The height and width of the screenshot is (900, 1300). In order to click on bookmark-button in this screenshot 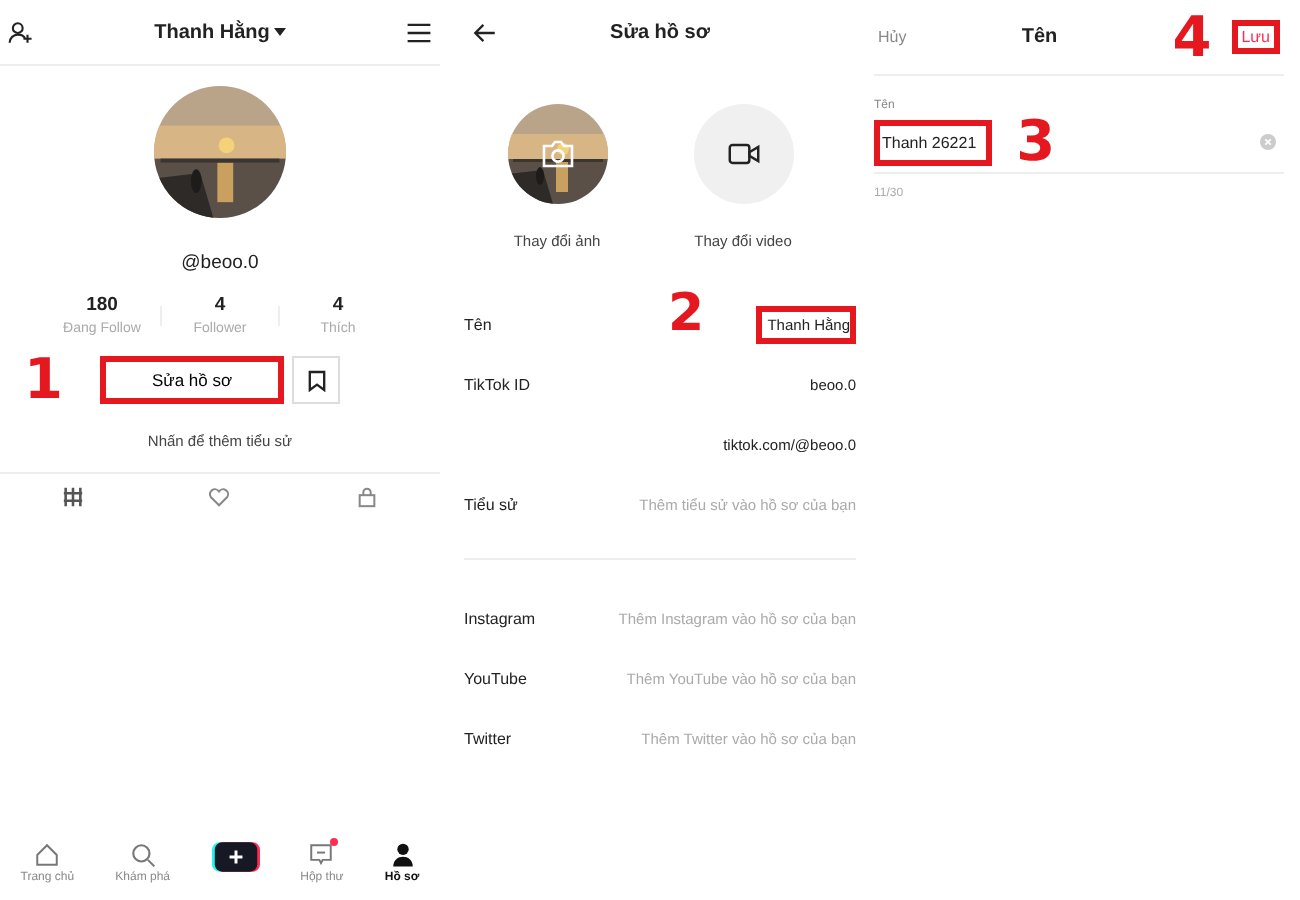, I will do `click(316, 380)`.